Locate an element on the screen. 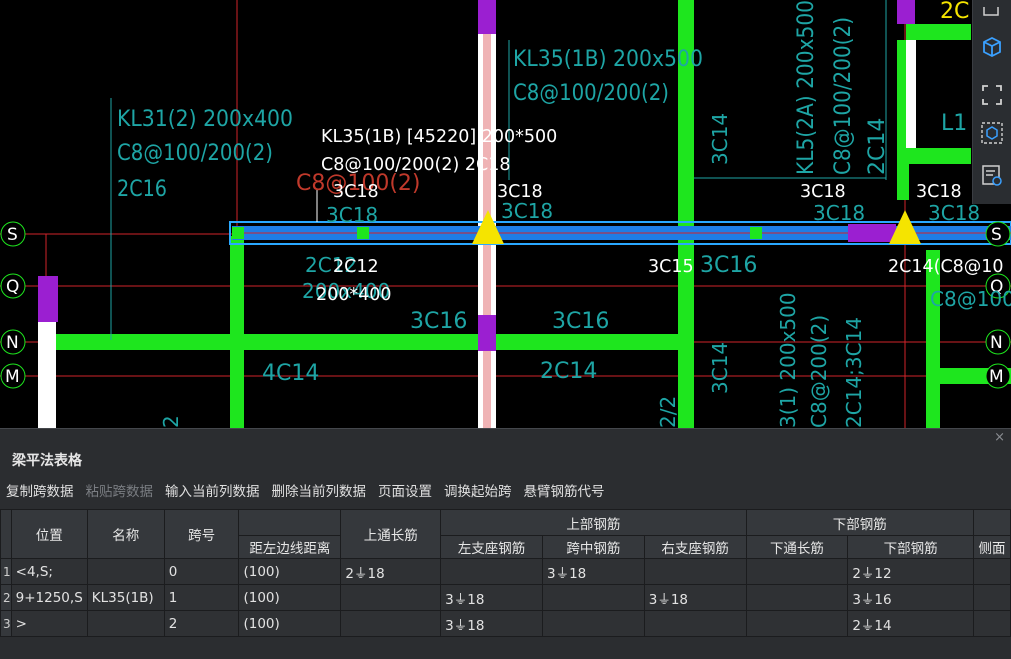  col-group-bottom-bars: 下部钢筋 is located at coordinates (859, 522).